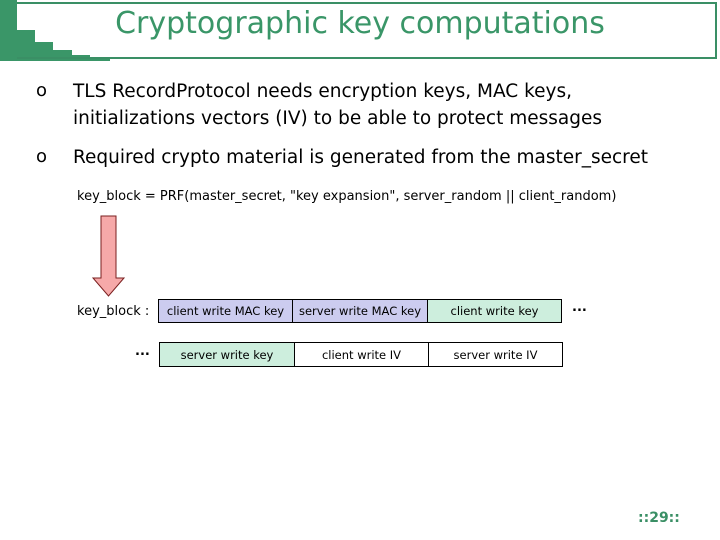  I want to click on slide-title: Cryptographic key computations, so click(360, 23).